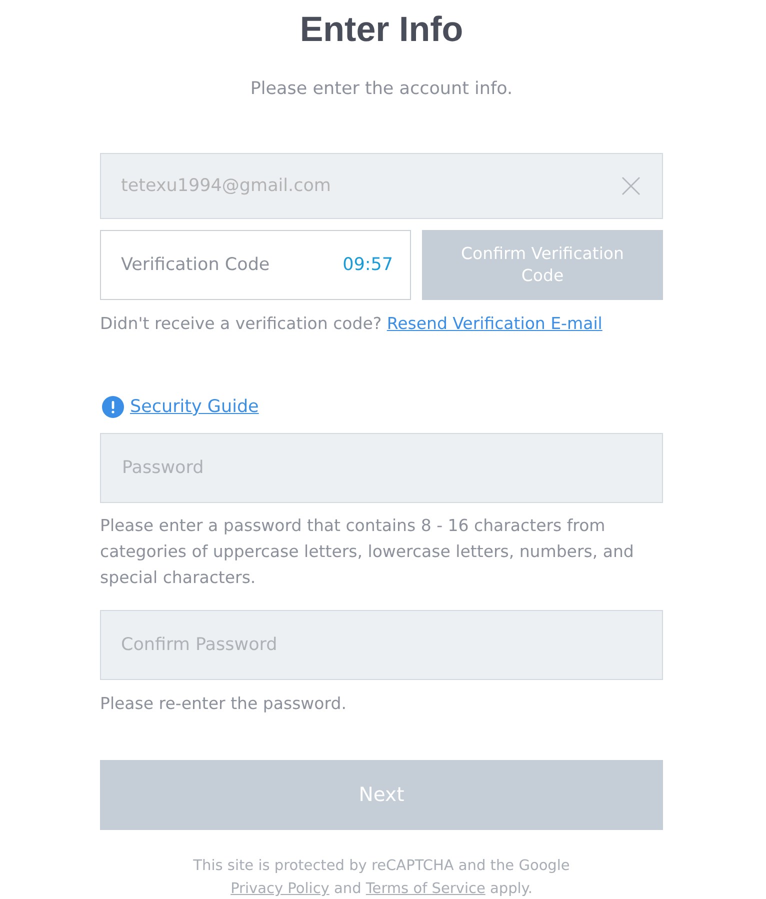 This screenshot has width=766, height=899. What do you see at coordinates (426, 889) in the screenshot?
I see `terms-of-service-link: Terms of Service` at bounding box center [426, 889].